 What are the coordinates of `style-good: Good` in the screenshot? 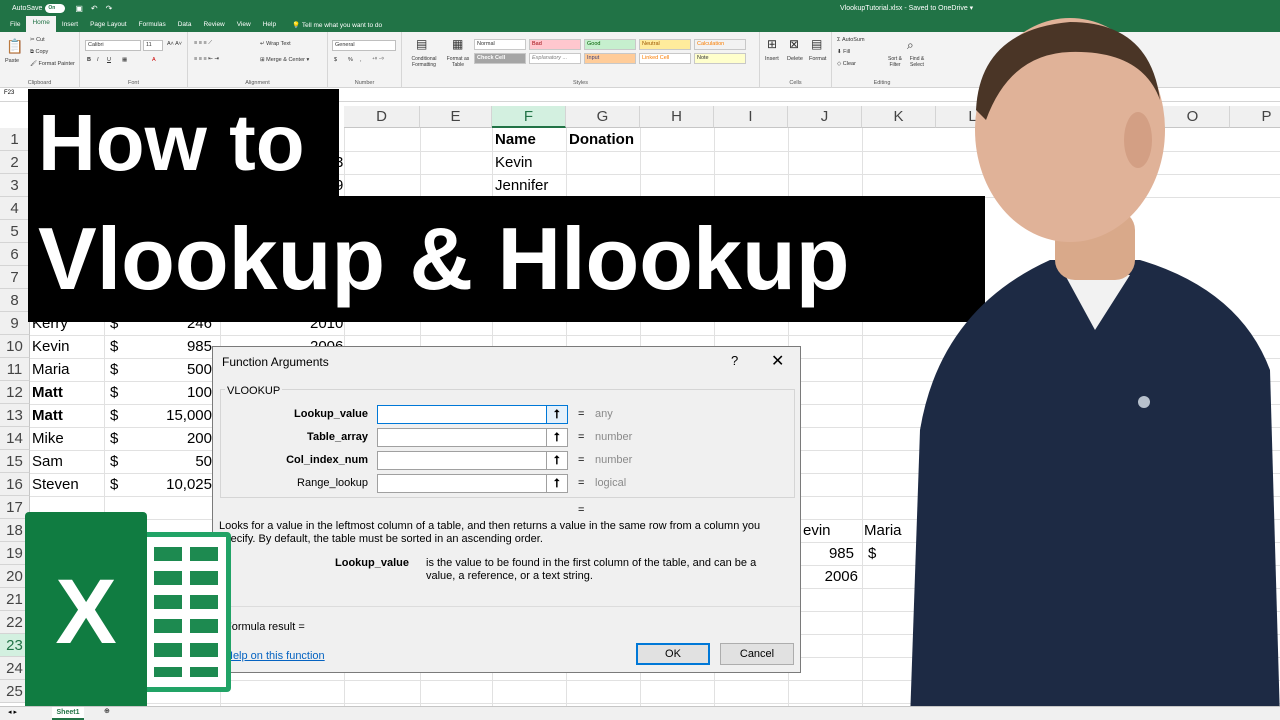 It's located at (610, 44).